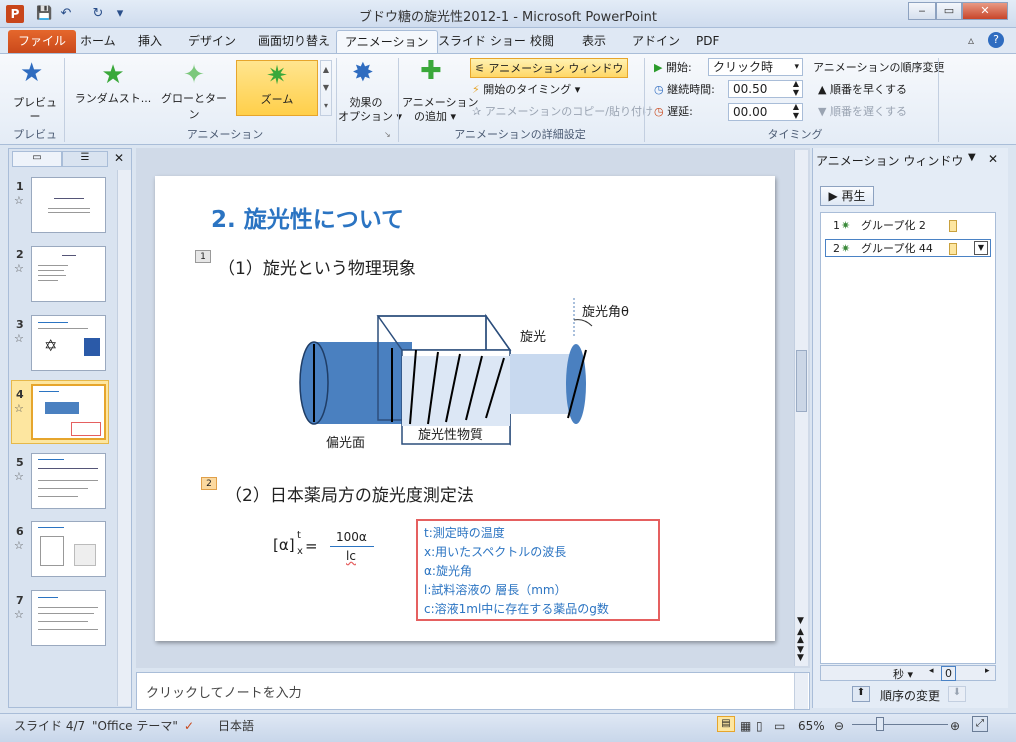 The image size is (1016, 742). What do you see at coordinates (42, 42) in the screenshot?
I see `tab-file: ファイル` at bounding box center [42, 42].